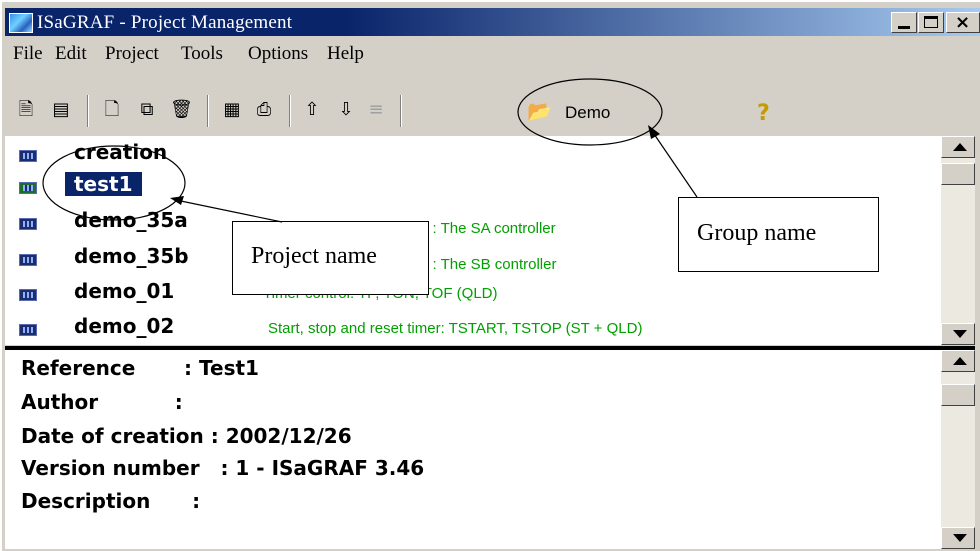 The height and width of the screenshot is (551, 980). I want to click on group-name-ellipse, so click(590, 112).